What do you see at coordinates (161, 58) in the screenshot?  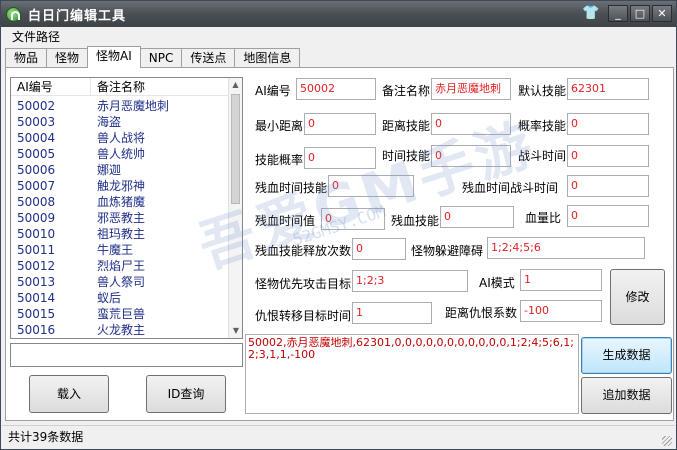 I see `tab-npc: NPC` at bounding box center [161, 58].